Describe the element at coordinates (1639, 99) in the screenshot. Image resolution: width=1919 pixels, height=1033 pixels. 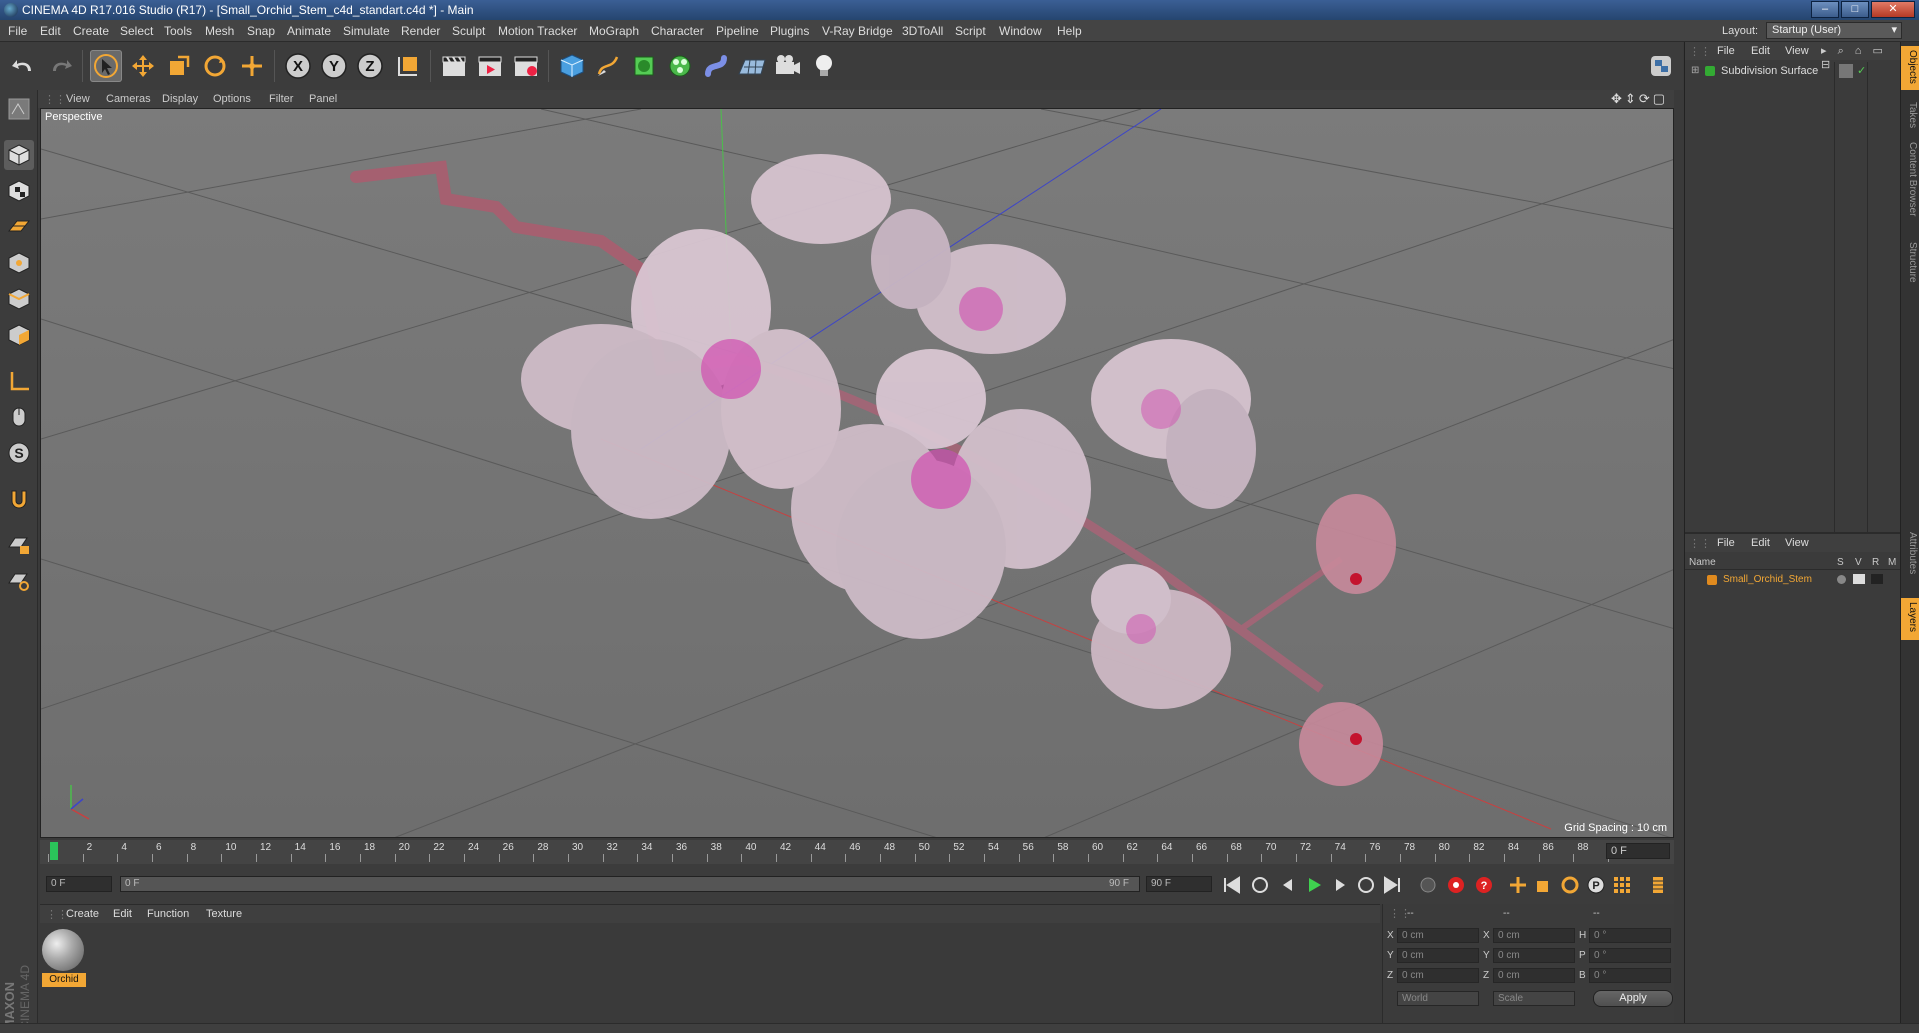
I see `viewport-nav-icons: ✥⇕⟳▢` at that location.